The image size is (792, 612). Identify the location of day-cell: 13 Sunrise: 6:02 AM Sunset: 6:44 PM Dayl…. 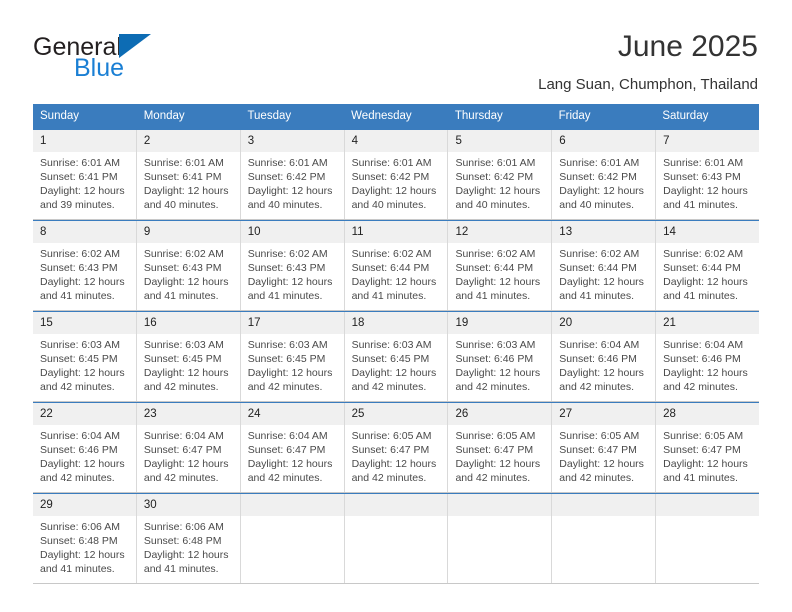
(604, 265).